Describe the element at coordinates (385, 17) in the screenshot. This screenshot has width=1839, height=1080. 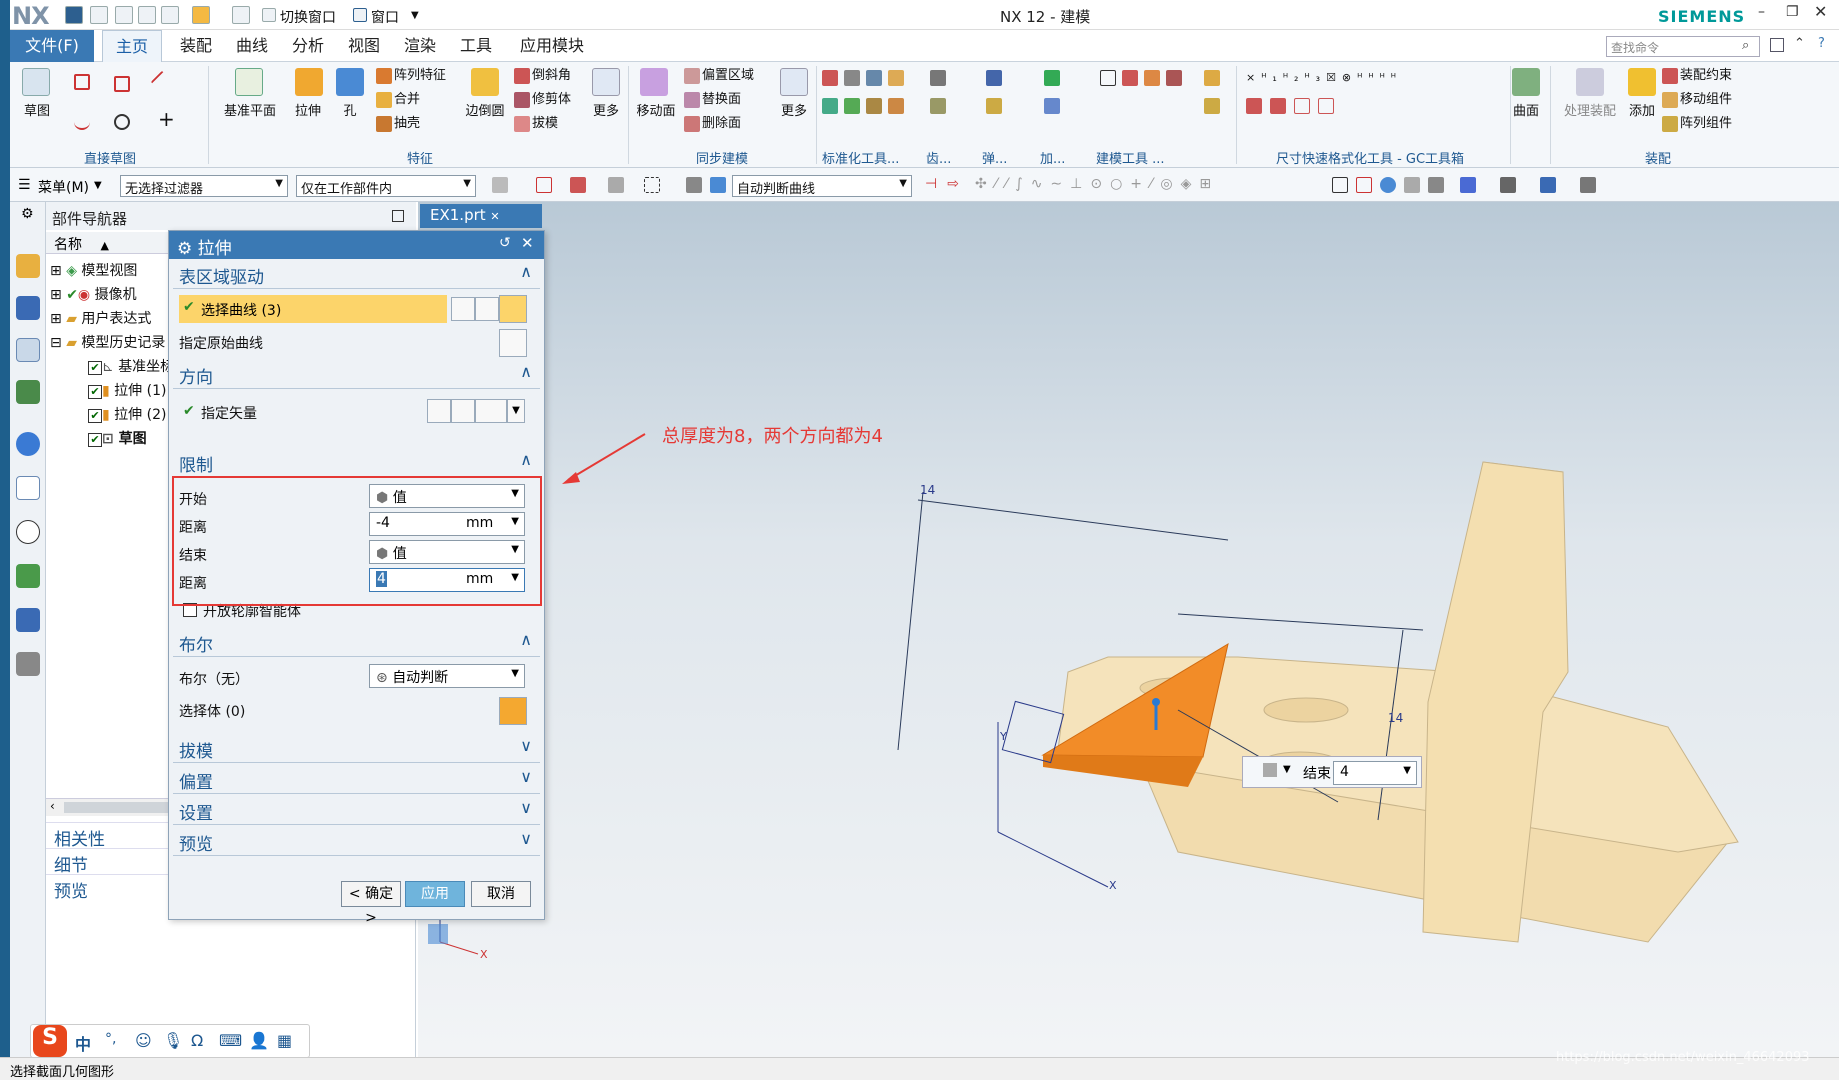
I see `window-menu-button: 窗口` at that location.